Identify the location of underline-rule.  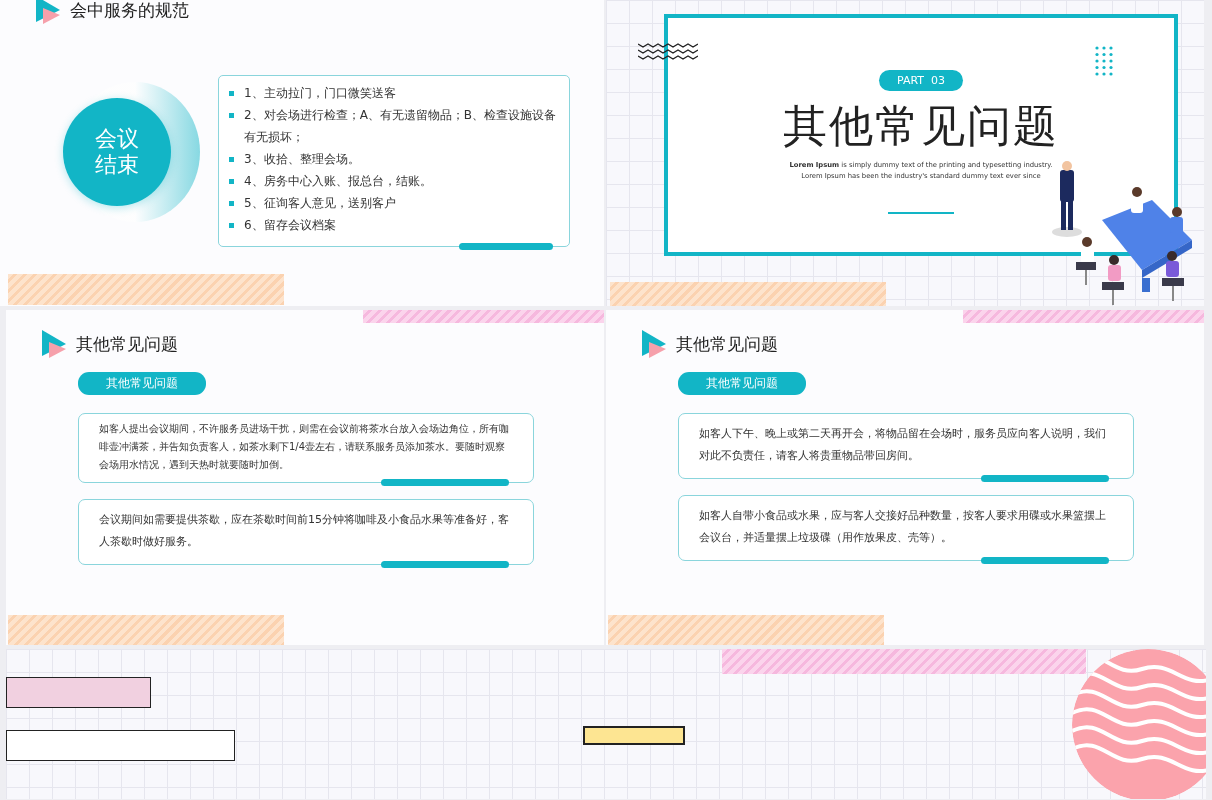
(921, 212).